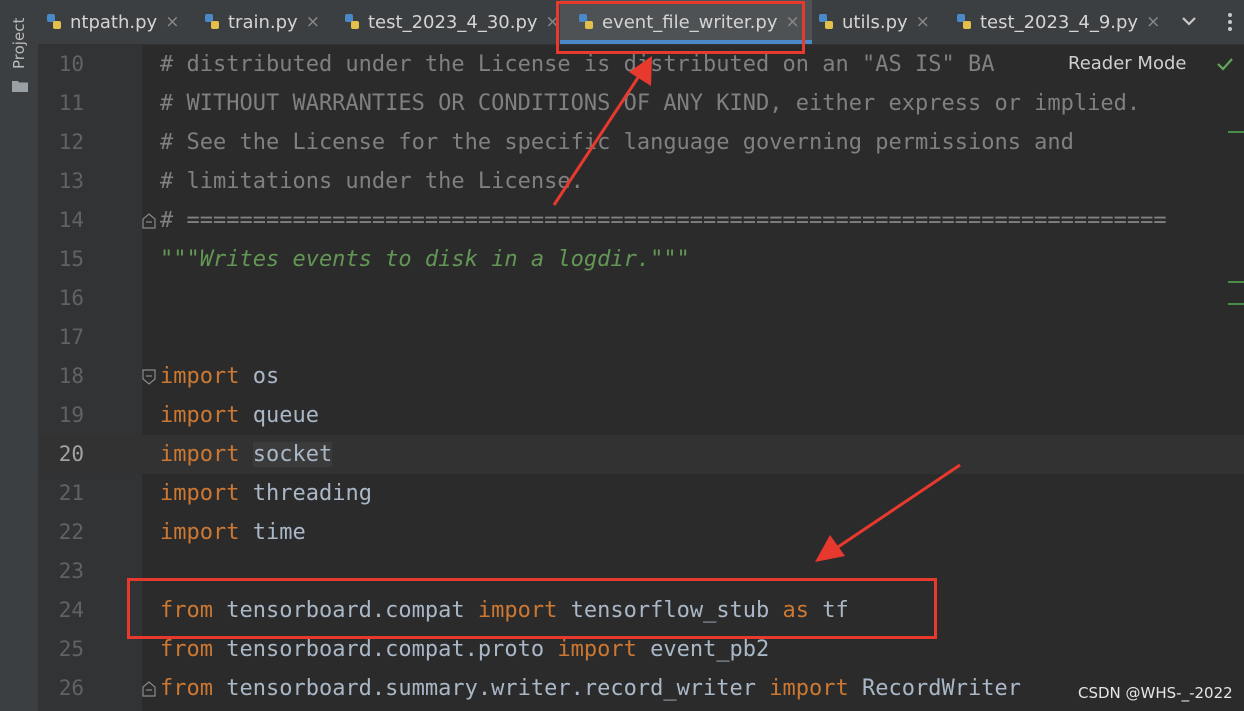  What do you see at coordinates (71, 376) in the screenshot?
I see `line-number: 18` at bounding box center [71, 376].